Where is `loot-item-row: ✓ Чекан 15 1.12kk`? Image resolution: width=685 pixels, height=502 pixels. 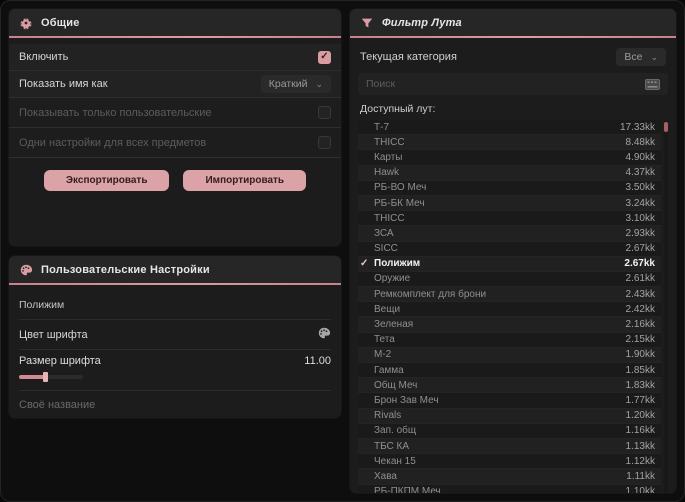 loot-item-row: ✓ Чекан 15 1.12kk is located at coordinates (509, 462).